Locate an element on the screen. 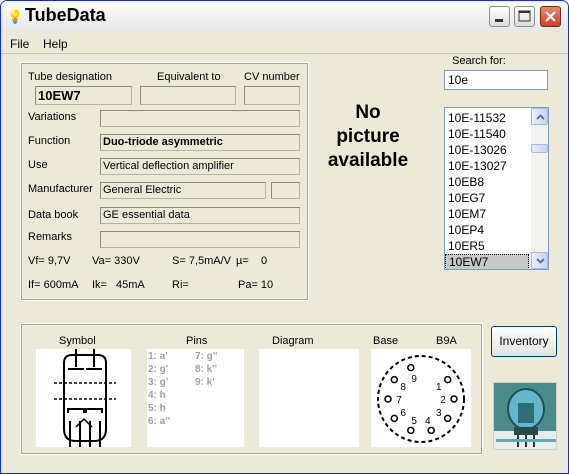  list-item: 10EM7 is located at coordinates (487, 214).